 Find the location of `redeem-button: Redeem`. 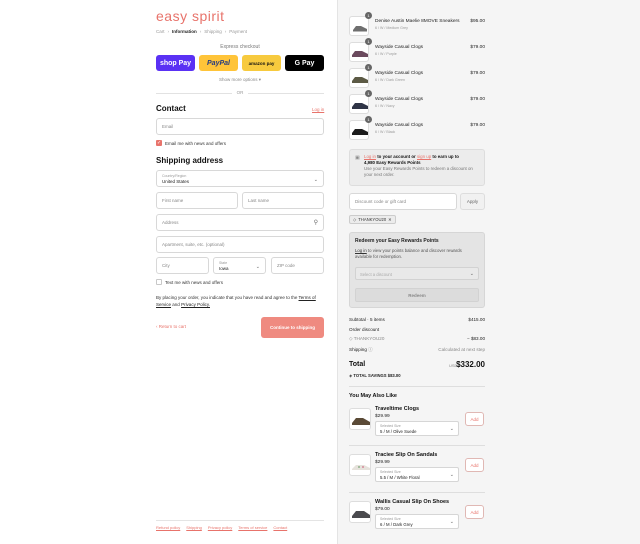

redeem-button: Redeem is located at coordinates (417, 295).